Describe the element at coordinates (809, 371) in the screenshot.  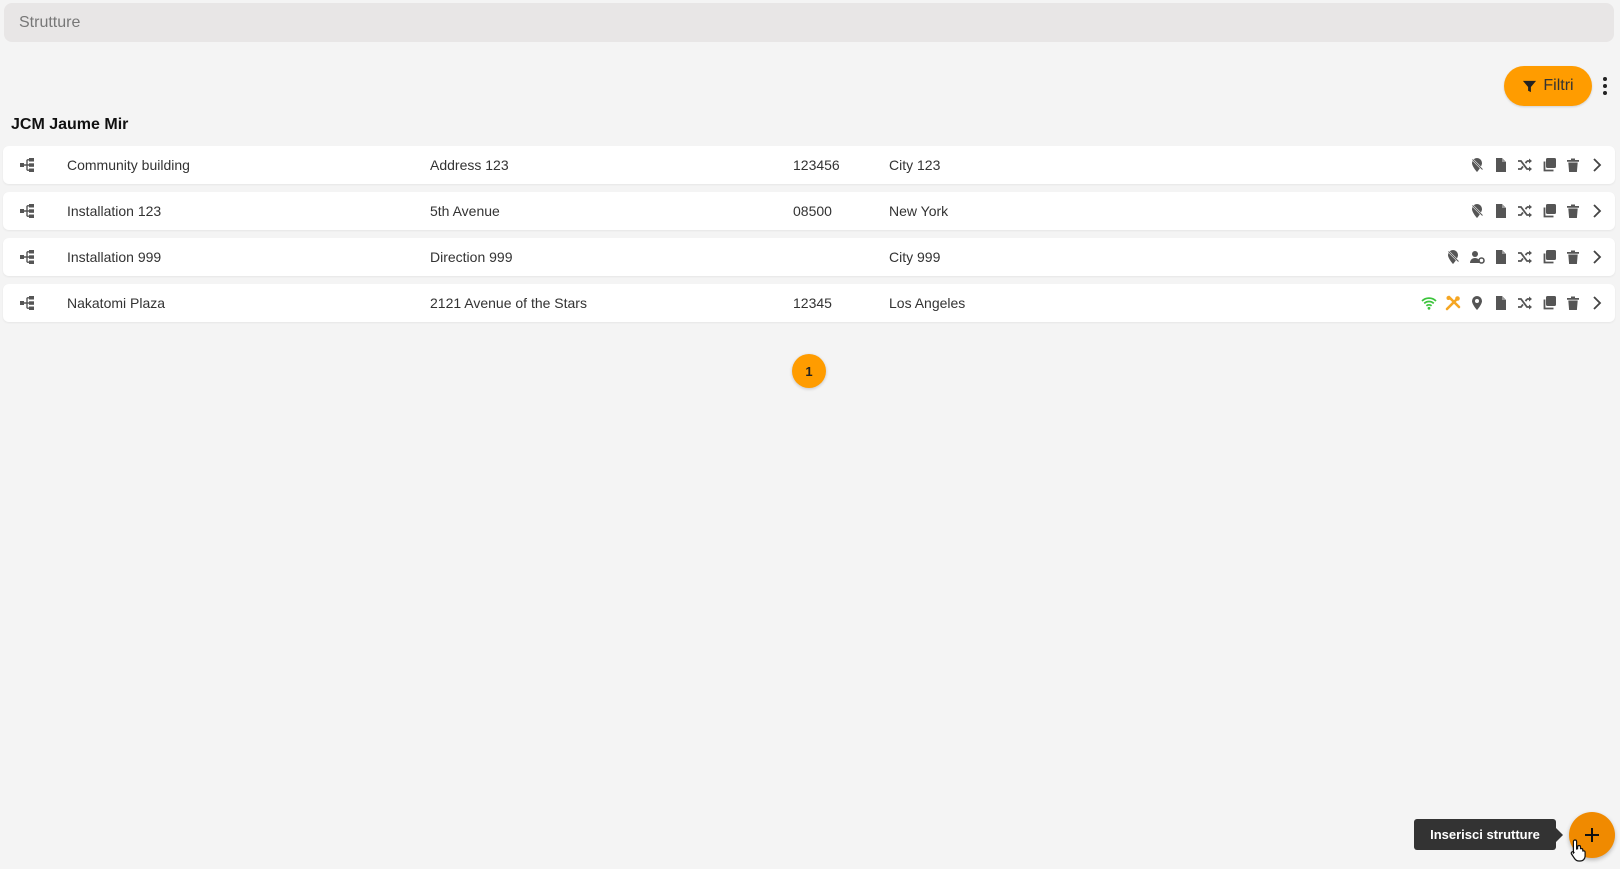
I see `pagination-page-1: 1` at that location.